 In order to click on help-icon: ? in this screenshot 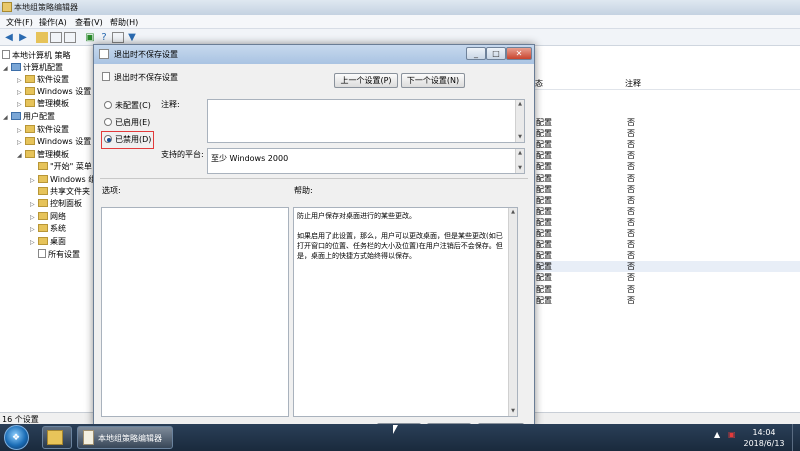, I will do `click(104, 37)`.